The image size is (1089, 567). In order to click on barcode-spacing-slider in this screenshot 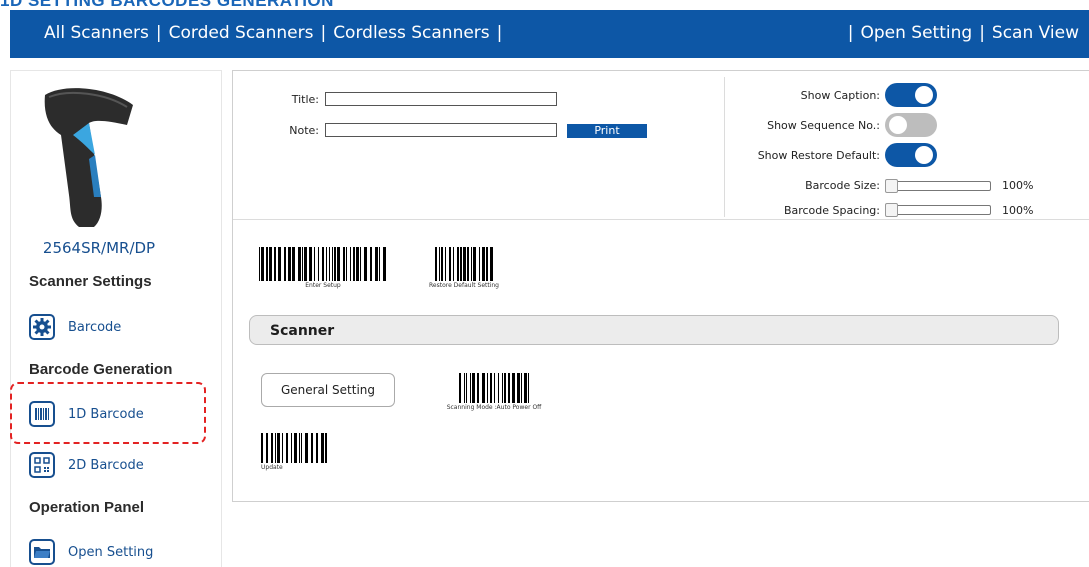, I will do `click(938, 210)`.